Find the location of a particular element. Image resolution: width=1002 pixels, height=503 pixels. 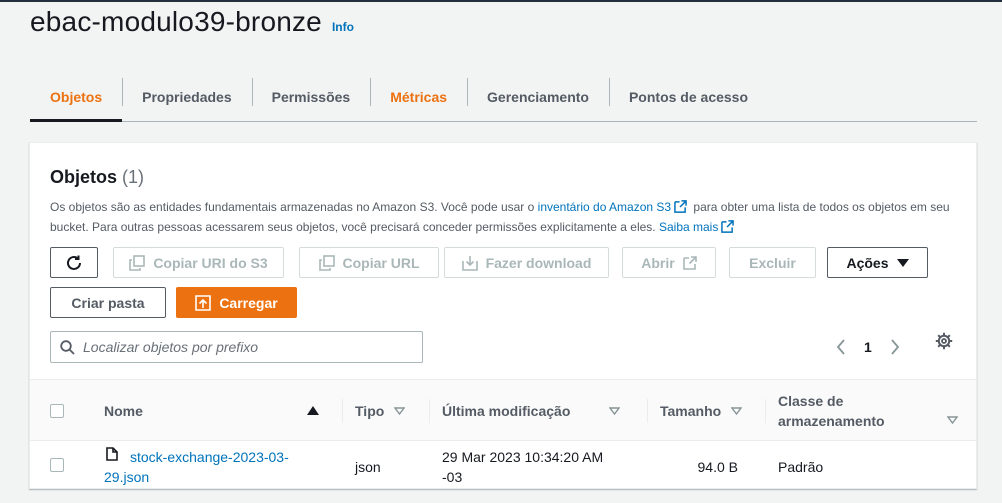

download-icon is located at coordinates (469, 263).